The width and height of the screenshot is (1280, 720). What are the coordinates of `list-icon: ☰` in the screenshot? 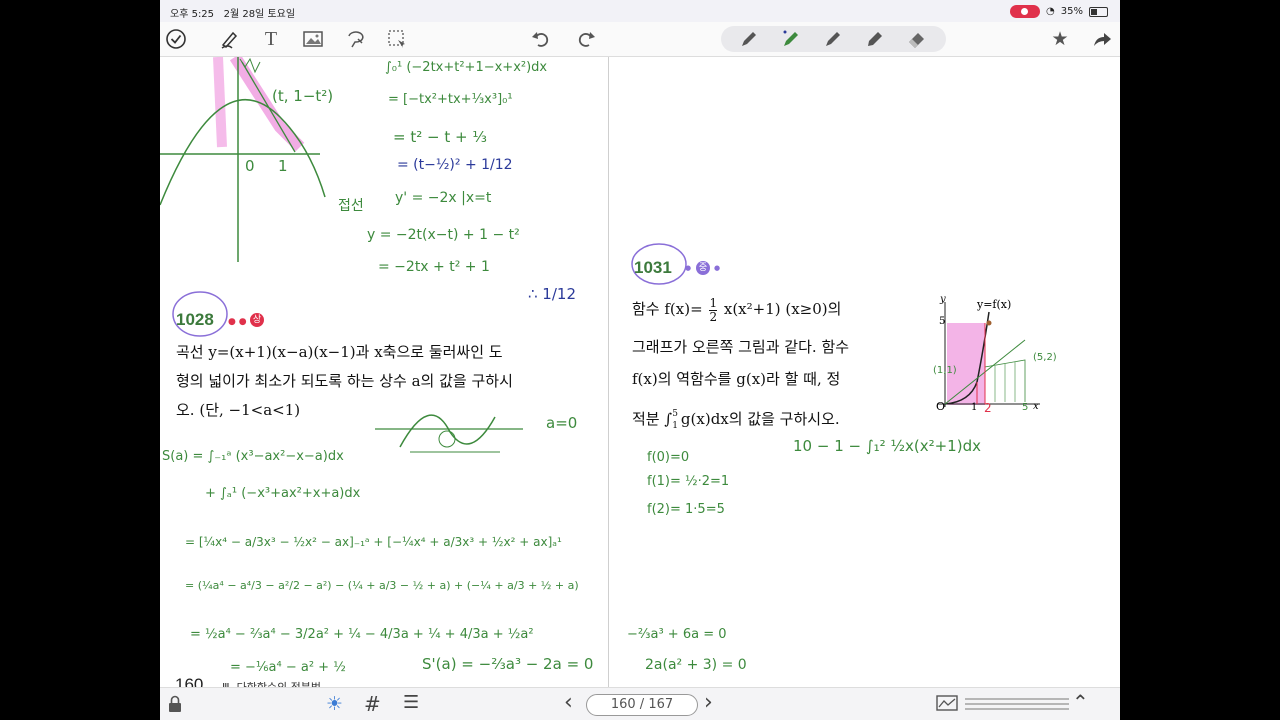 It's located at (411, 702).